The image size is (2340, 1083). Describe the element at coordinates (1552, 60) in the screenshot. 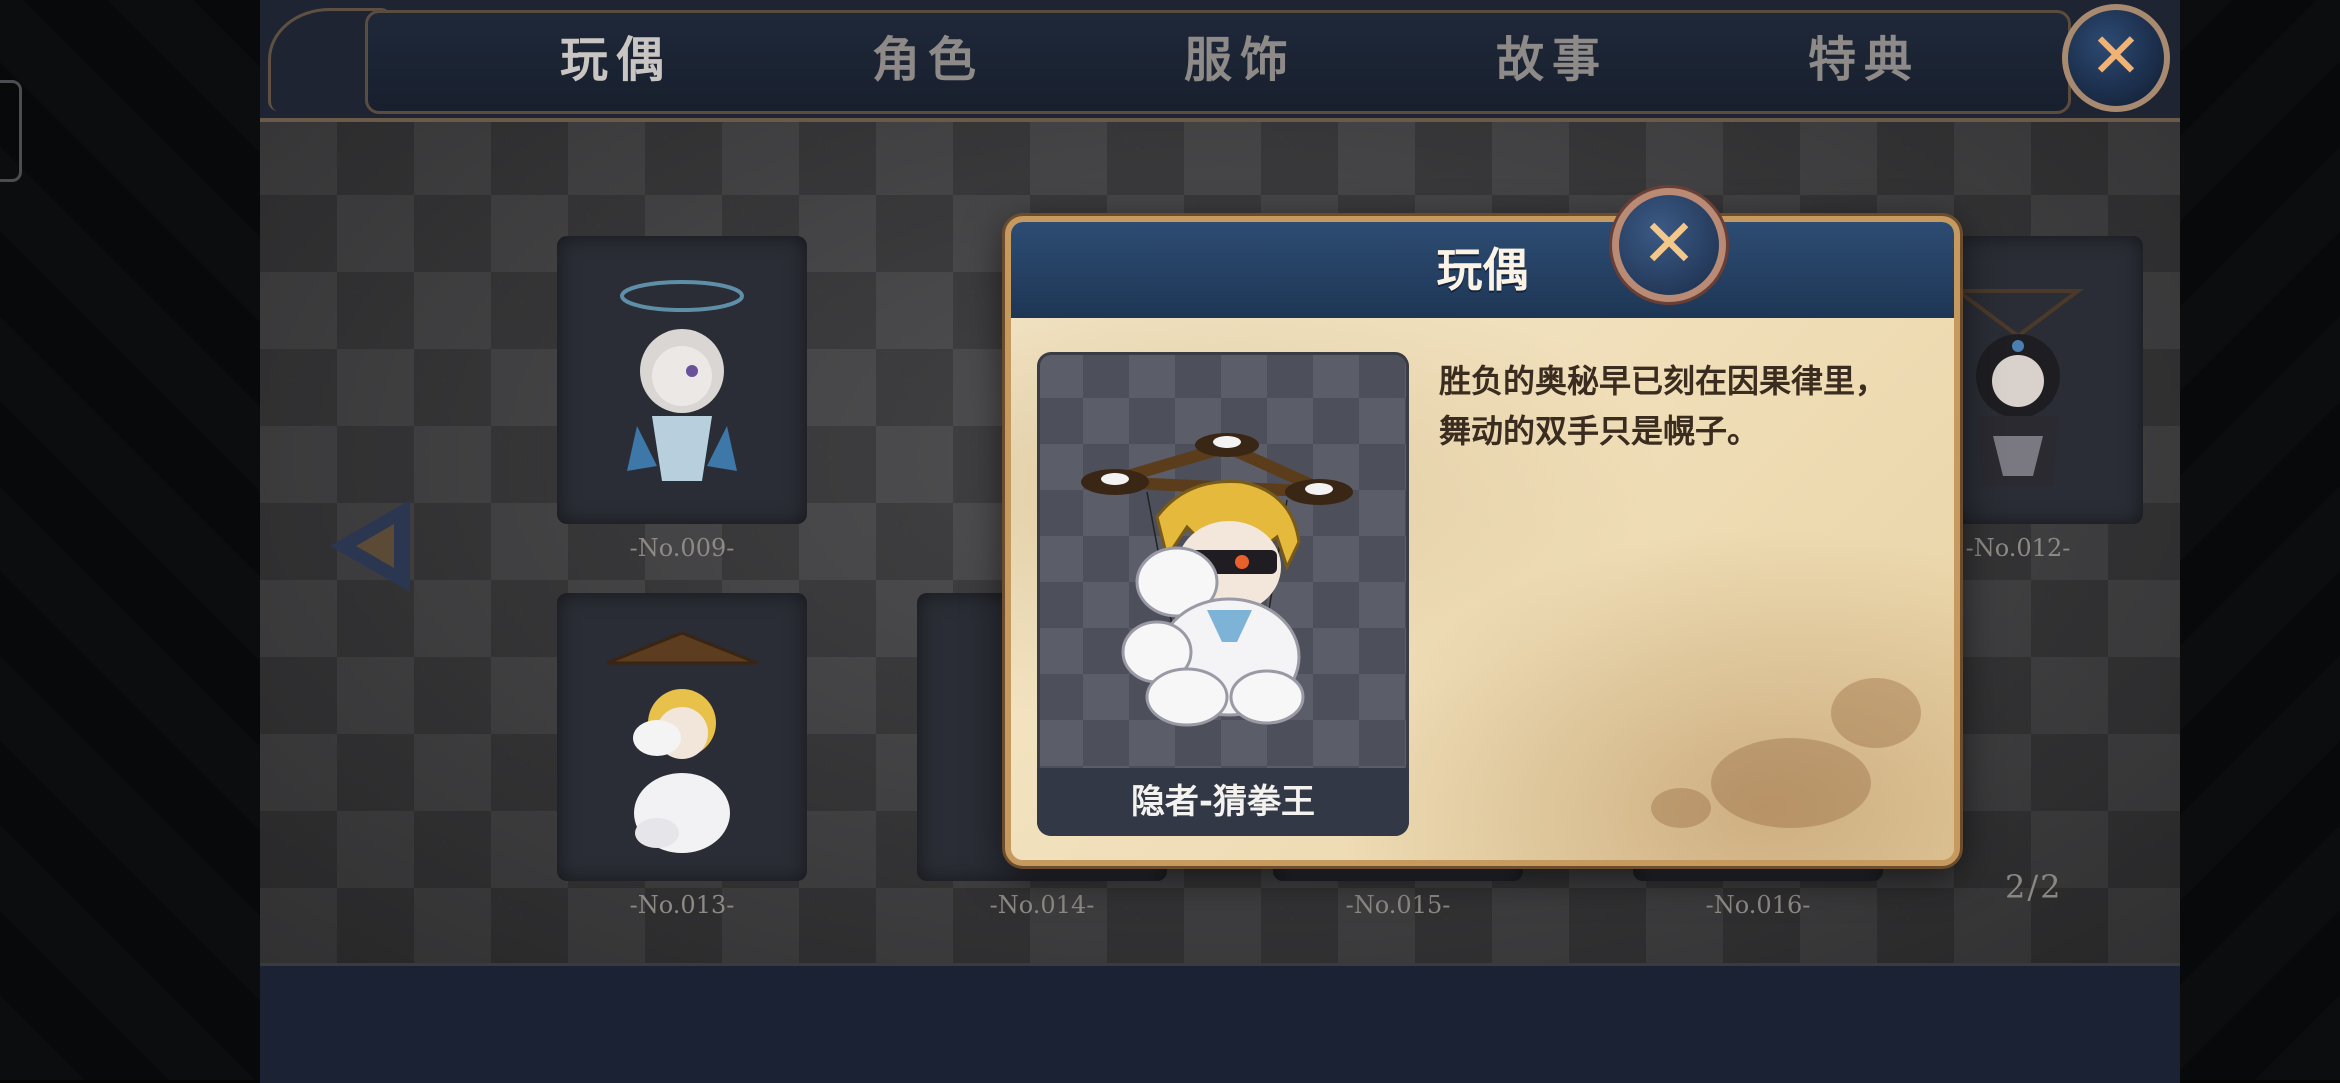

I see `tab-story: 故事` at that location.